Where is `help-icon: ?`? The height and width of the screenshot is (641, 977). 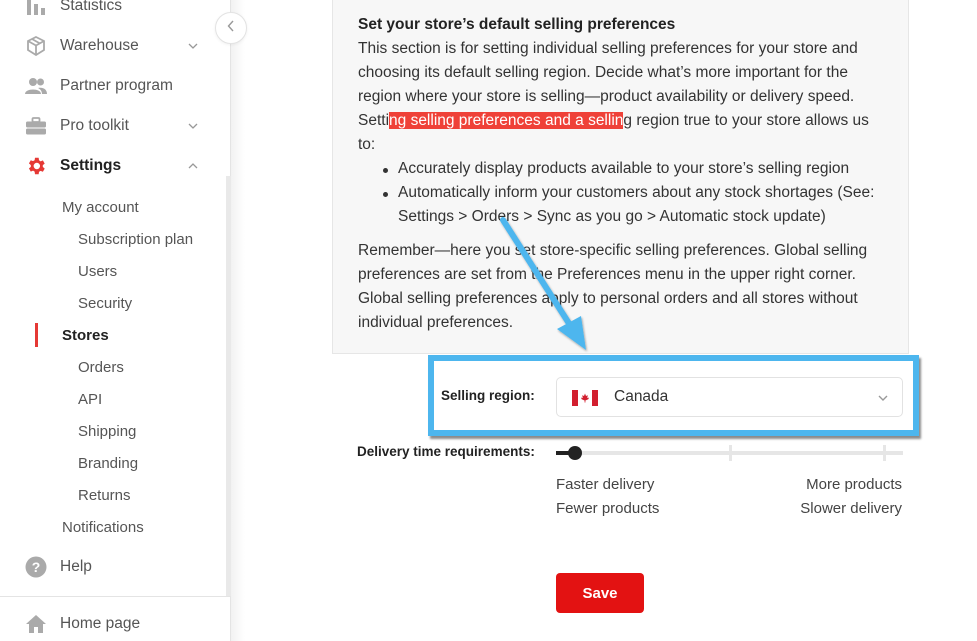
help-icon: ? is located at coordinates (36, 567).